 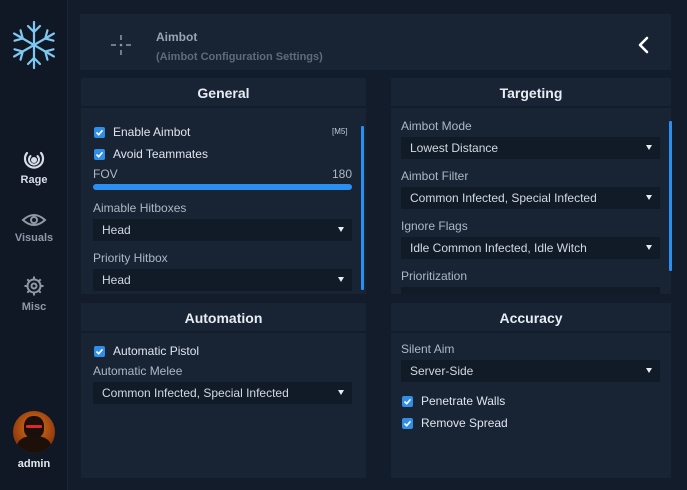 What do you see at coordinates (34, 286) in the screenshot?
I see `gear-icon` at bounding box center [34, 286].